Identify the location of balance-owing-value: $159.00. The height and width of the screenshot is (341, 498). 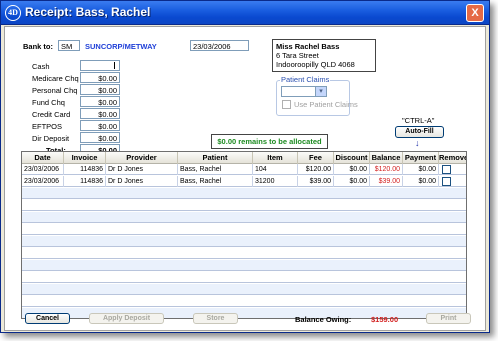
(385, 319).